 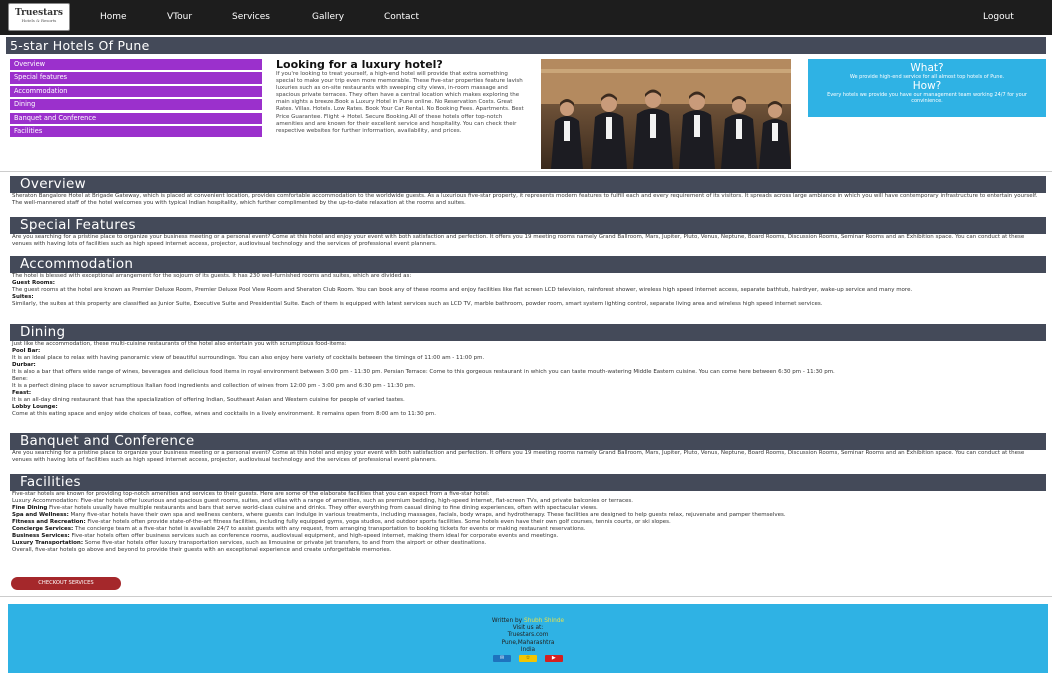 What do you see at coordinates (528, 642) in the screenshot?
I see `footer-city: Pune,Maharashtra` at bounding box center [528, 642].